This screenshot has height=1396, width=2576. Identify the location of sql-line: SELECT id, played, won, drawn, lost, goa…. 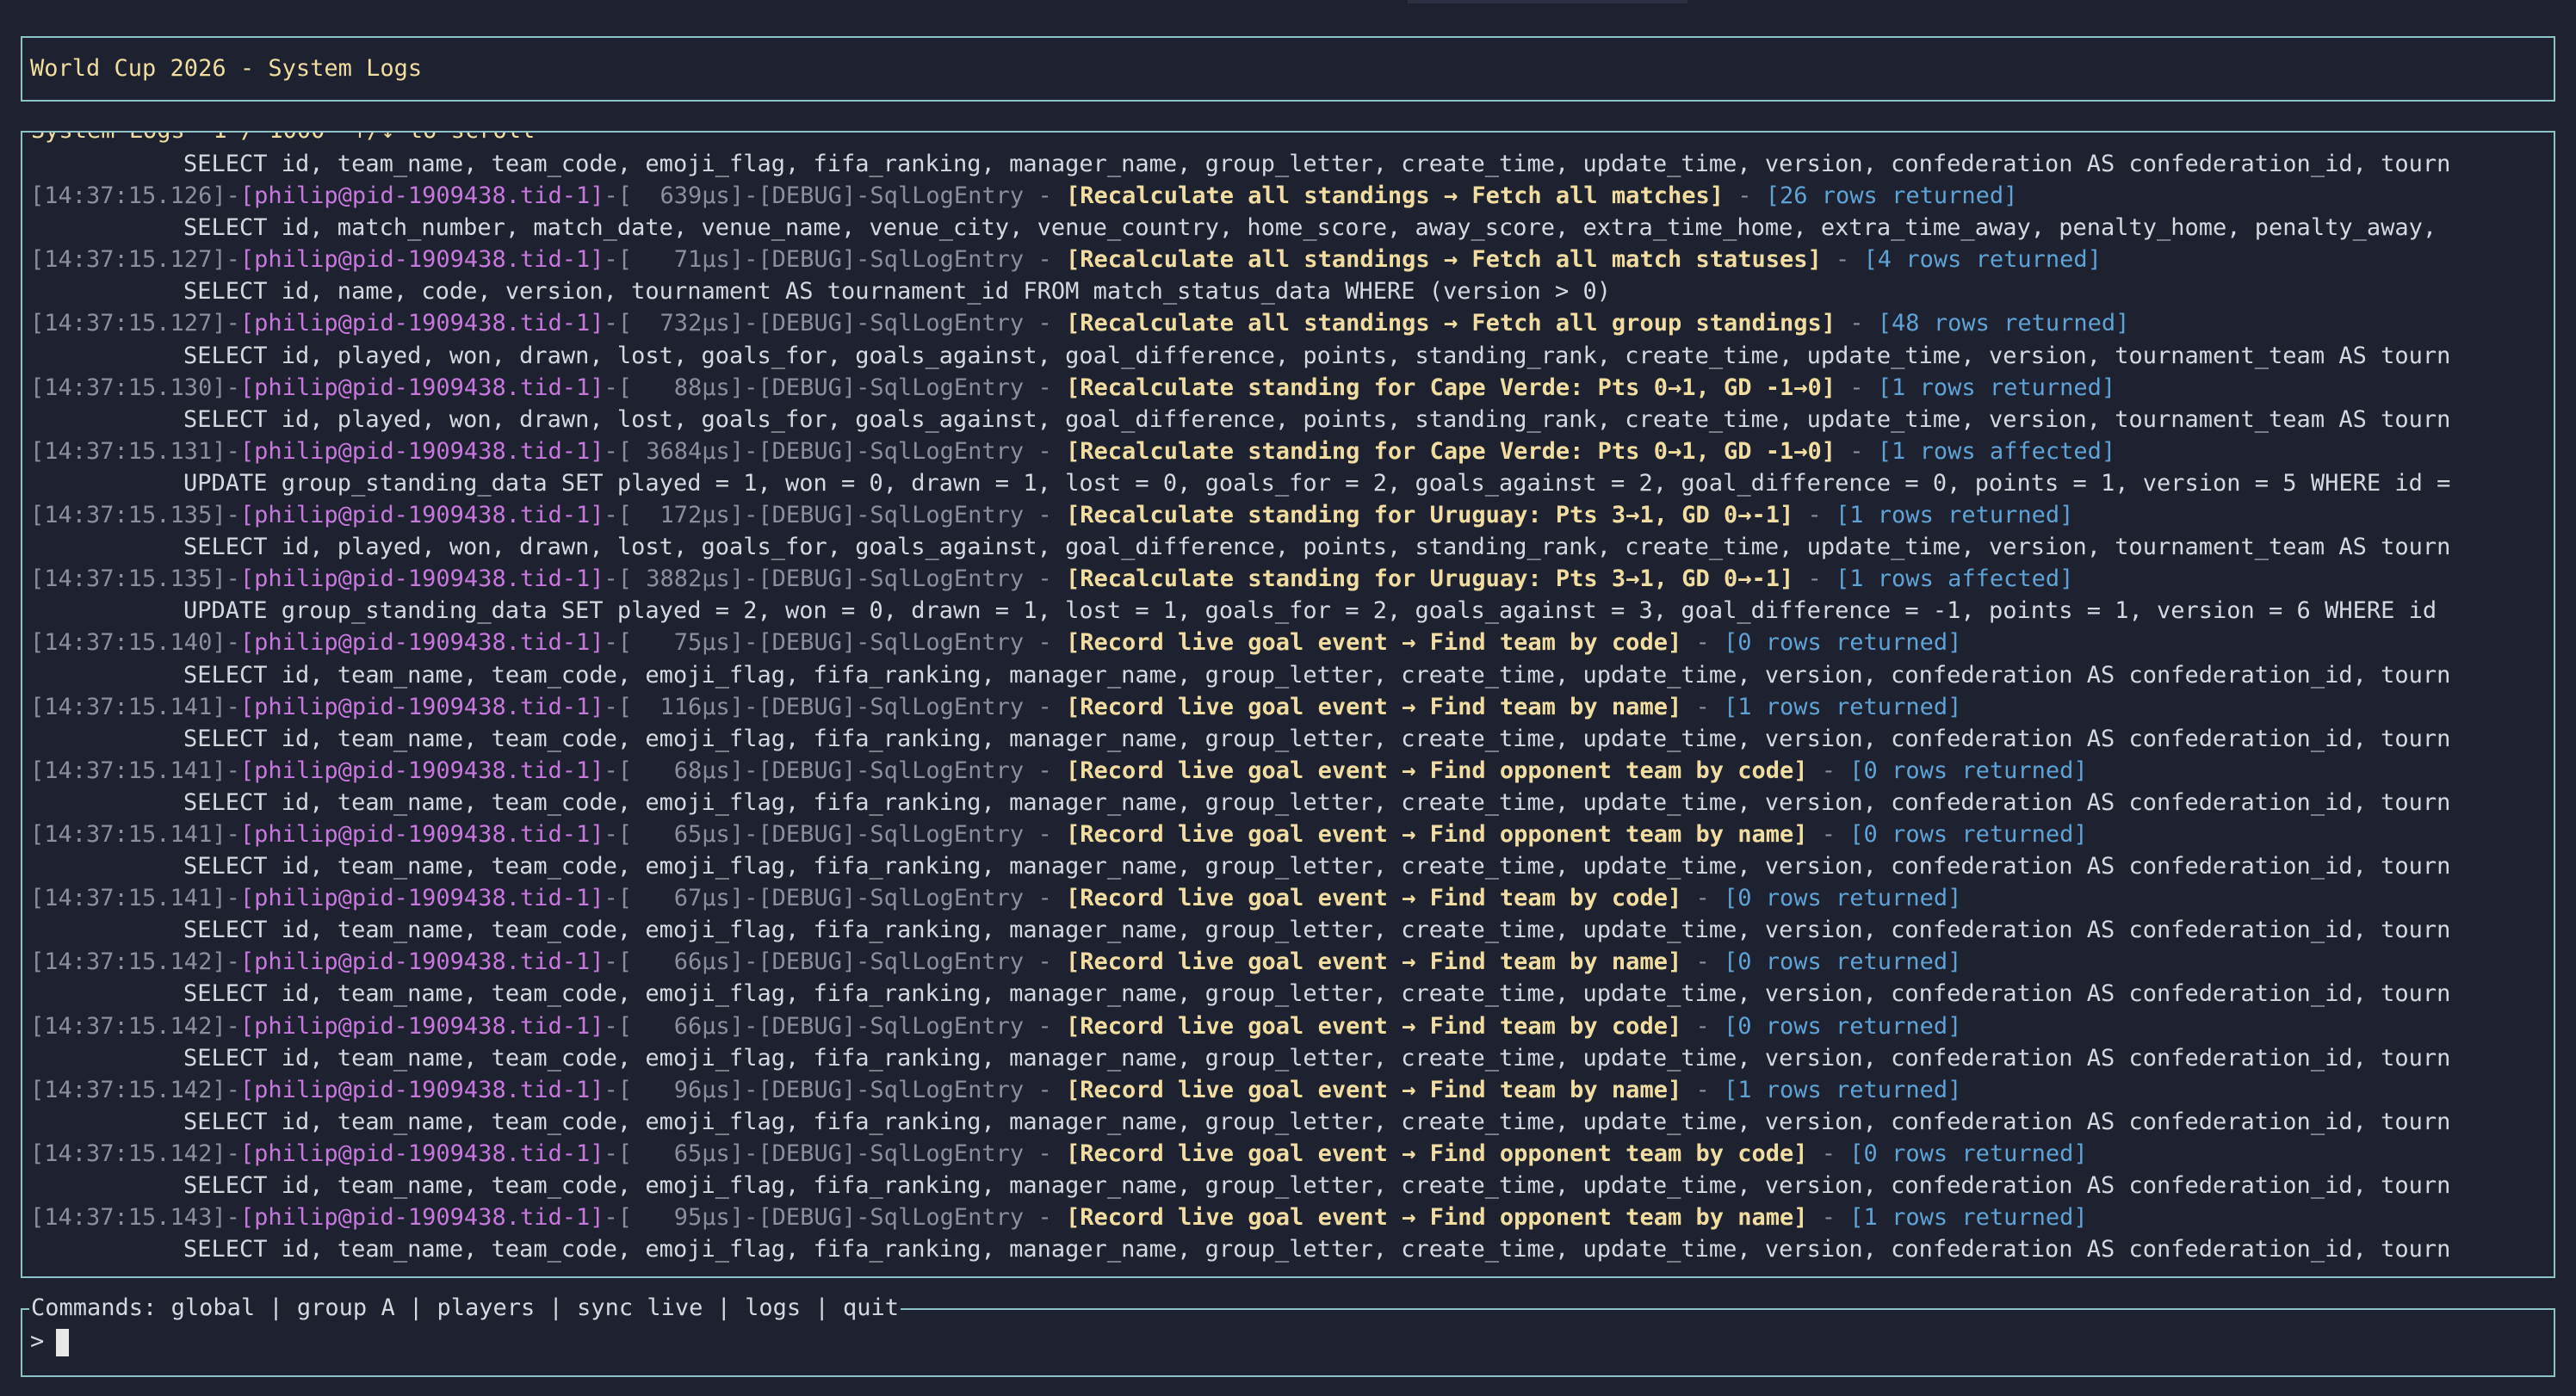
(1289, 419).